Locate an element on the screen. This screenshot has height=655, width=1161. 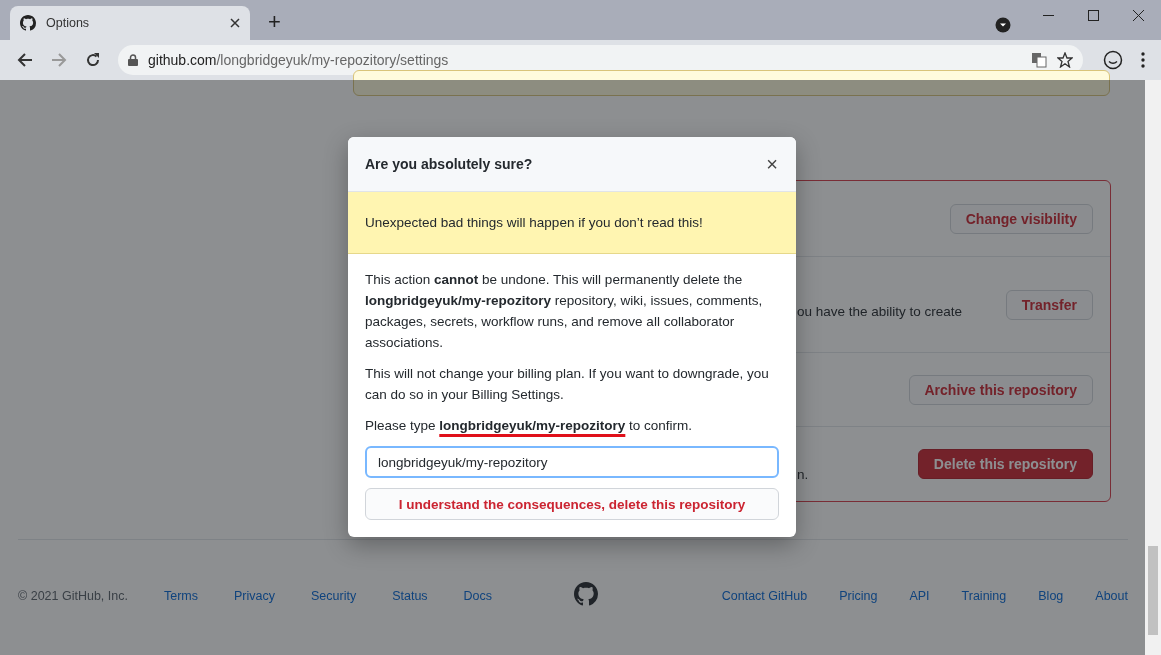
maximize-icon is located at coordinates (1093, 15).